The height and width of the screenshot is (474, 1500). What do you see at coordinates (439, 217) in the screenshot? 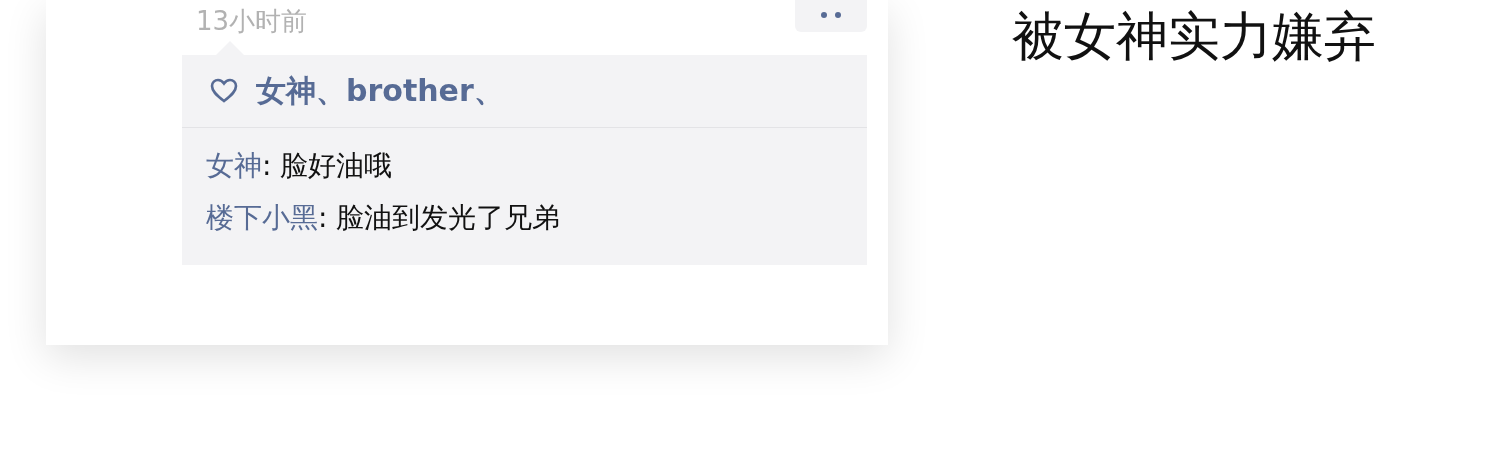
I see `comment-text: : 脸油到发光了兄弟` at bounding box center [439, 217].